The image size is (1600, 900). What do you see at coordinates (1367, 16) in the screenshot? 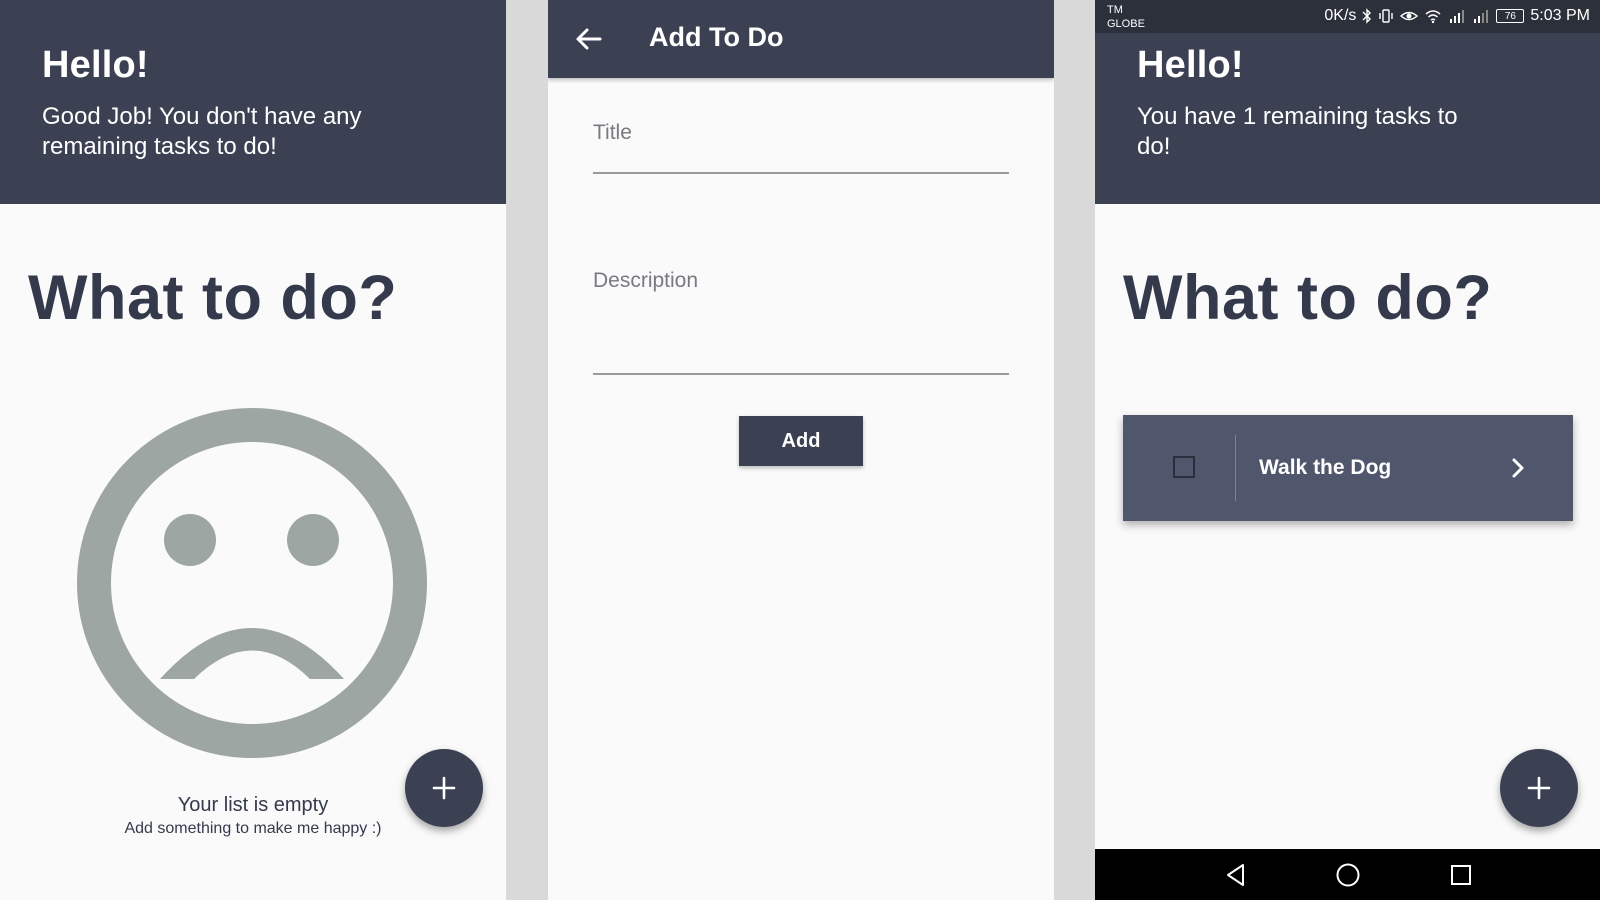
I see `bluetooth-icon` at bounding box center [1367, 16].